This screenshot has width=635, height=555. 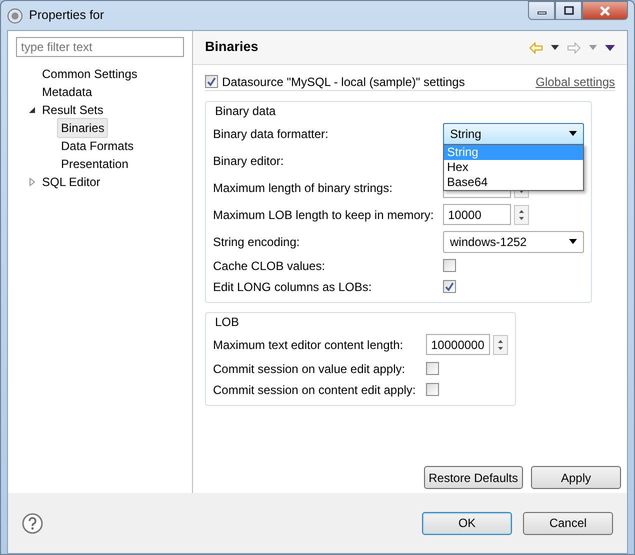 What do you see at coordinates (324, 215) in the screenshot?
I see `field-label: Maximum LOB length to keep in memory:` at bounding box center [324, 215].